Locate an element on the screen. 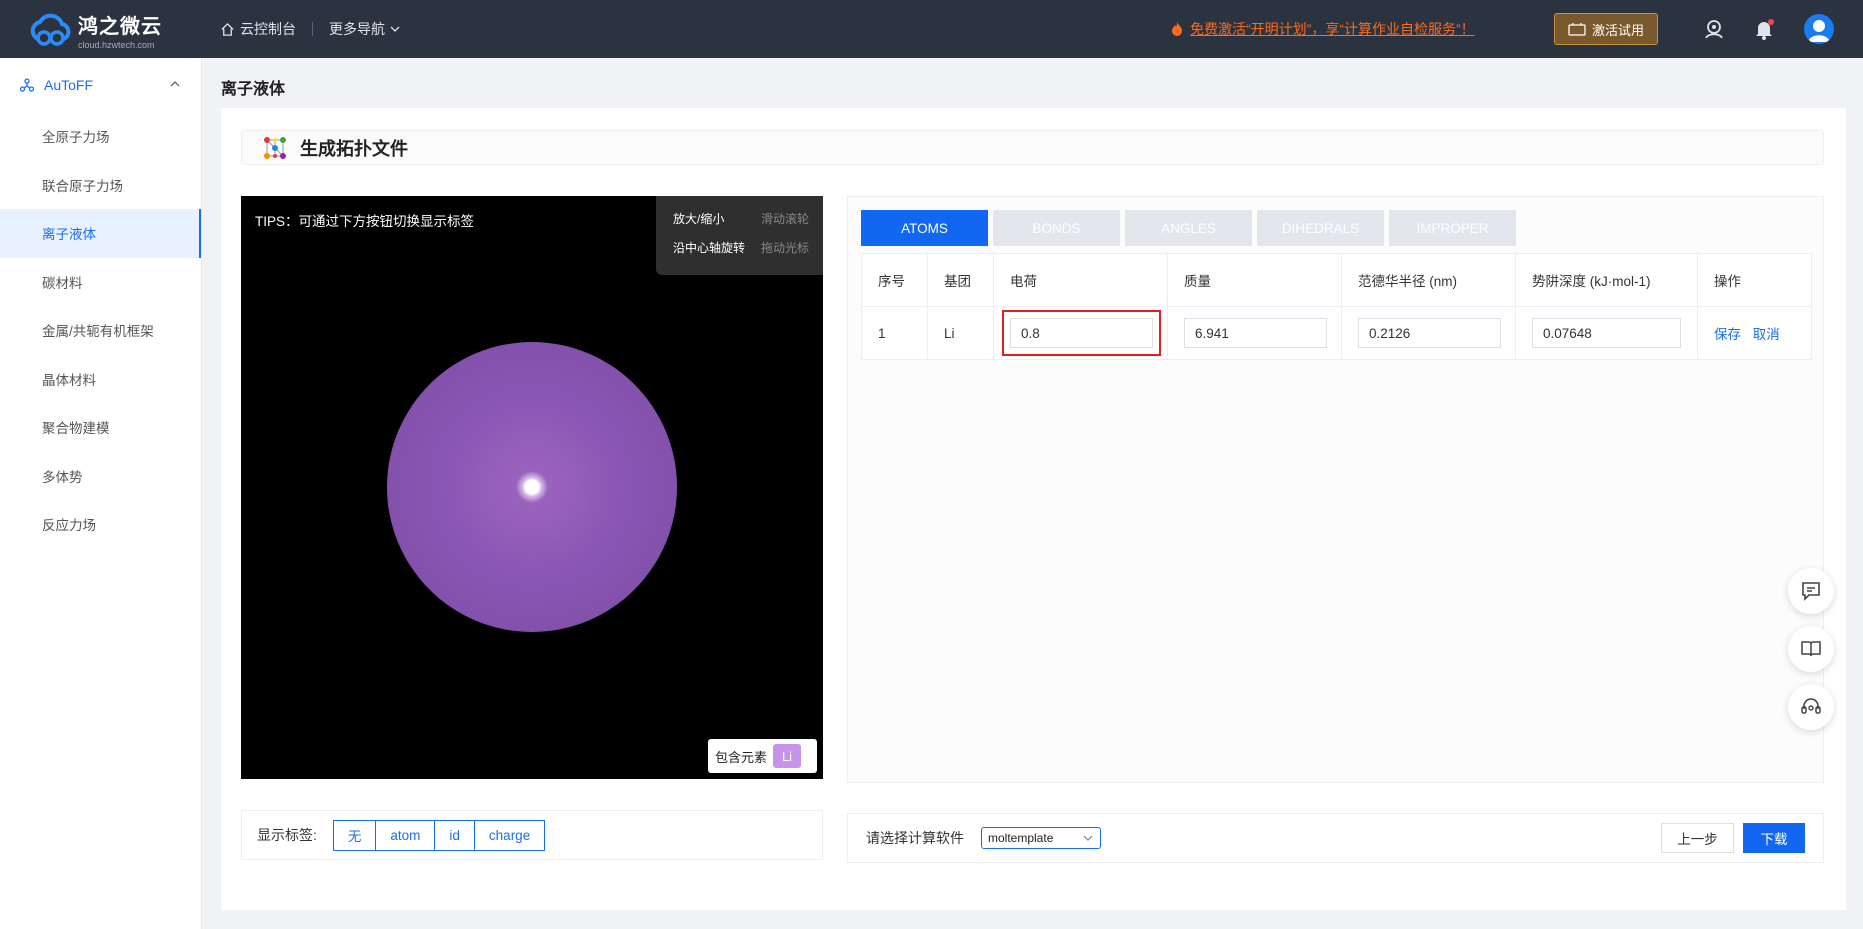  label-id-button: id is located at coordinates (454, 835).